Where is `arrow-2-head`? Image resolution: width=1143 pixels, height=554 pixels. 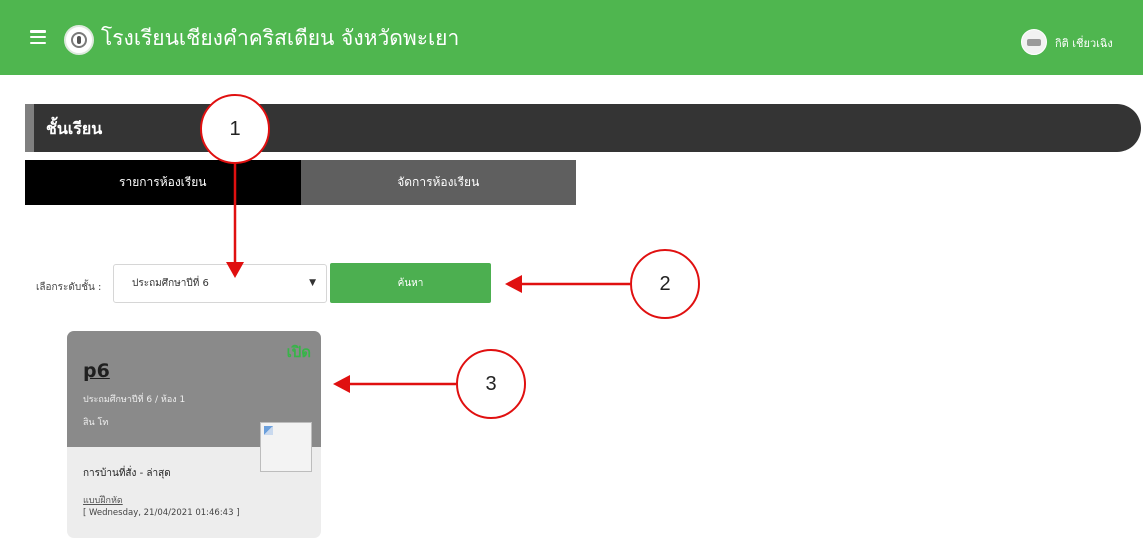
arrow-2-head is located at coordinates (513, 284).